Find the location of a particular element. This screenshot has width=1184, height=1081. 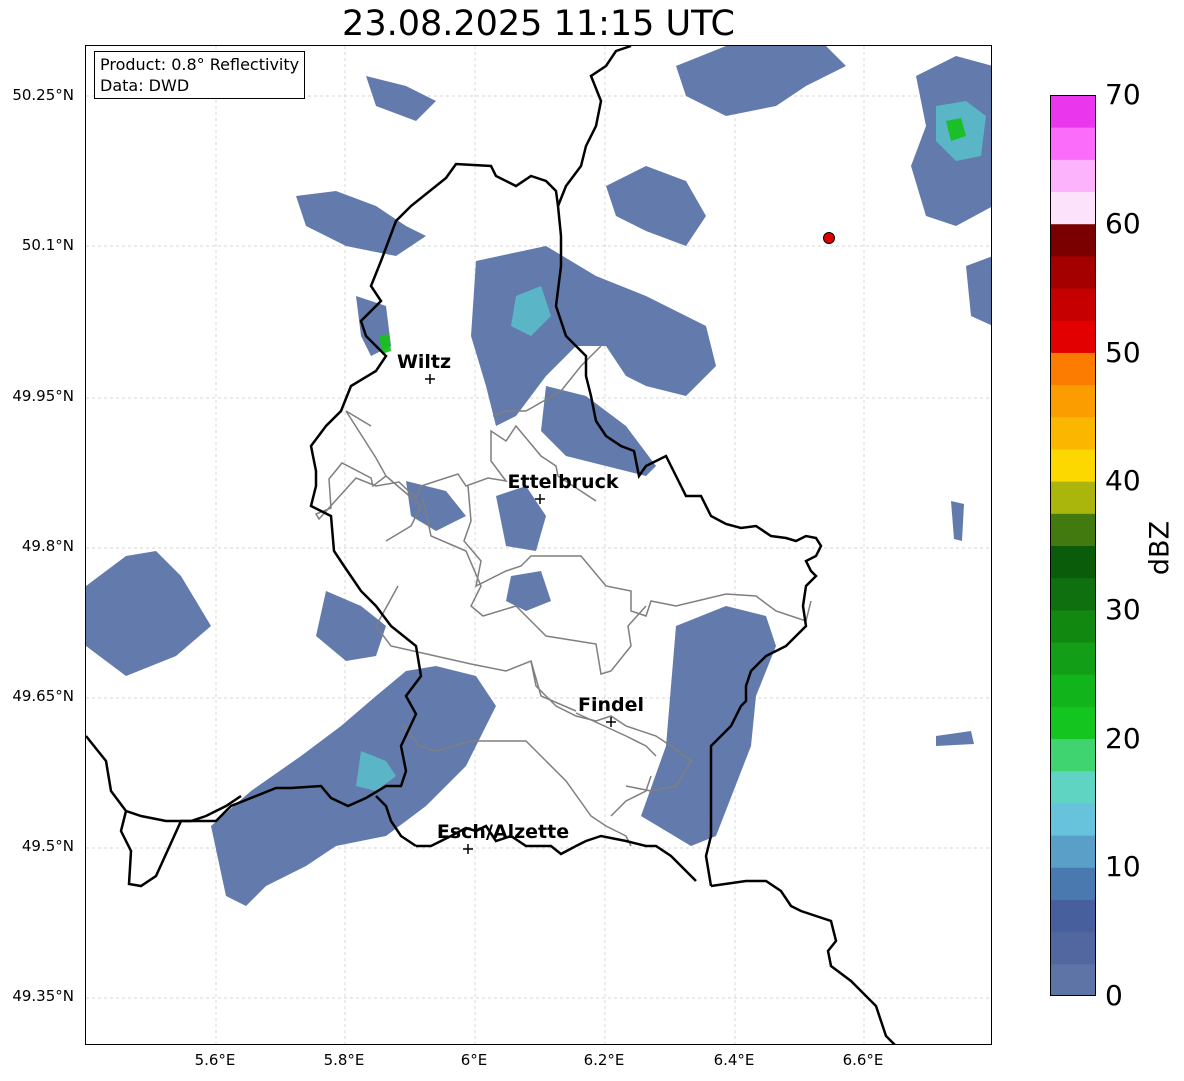

echo-north-south is located at coordinates (598, 431).